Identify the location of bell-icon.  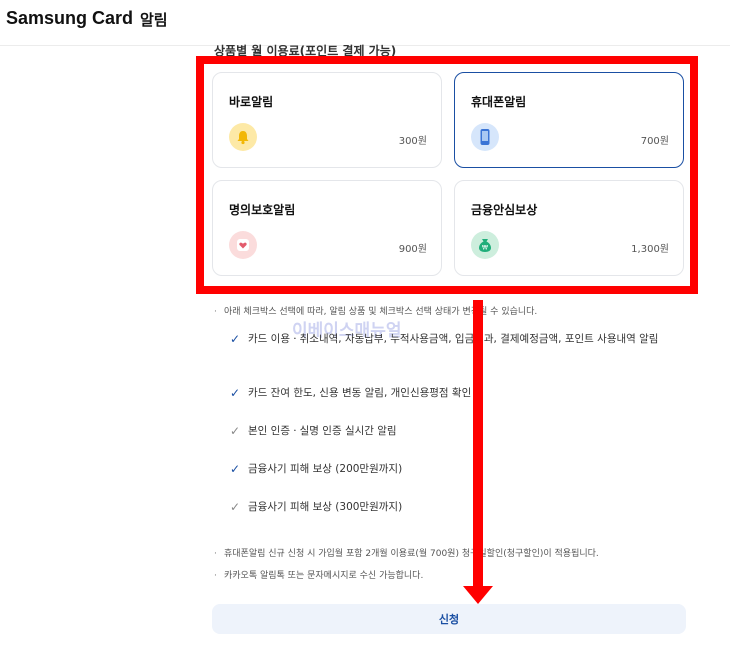
(243, 137).